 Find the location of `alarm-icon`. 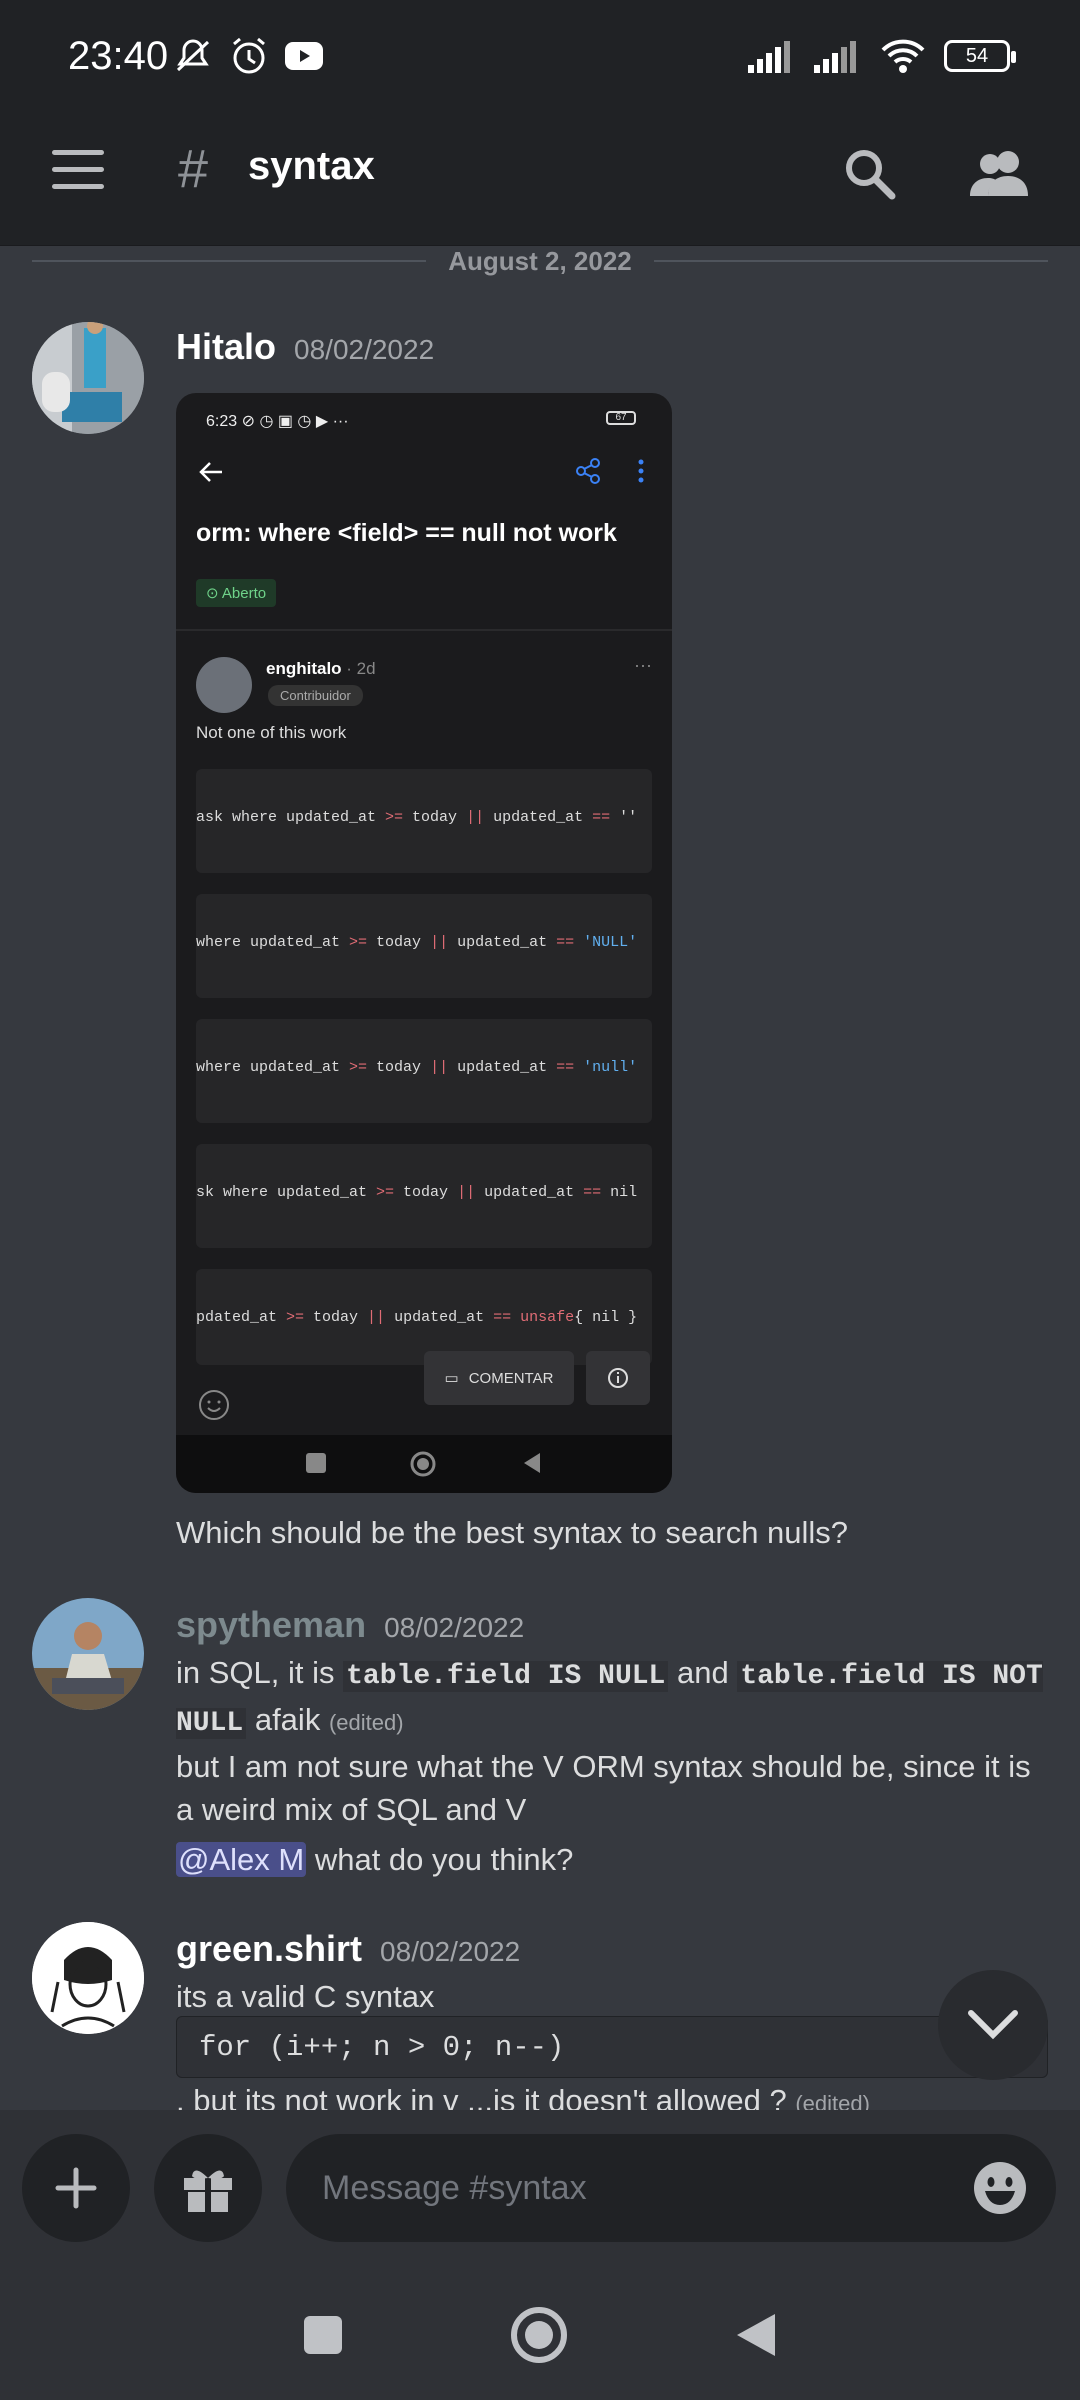

alarm-icon is located at coordinates (249, 55).